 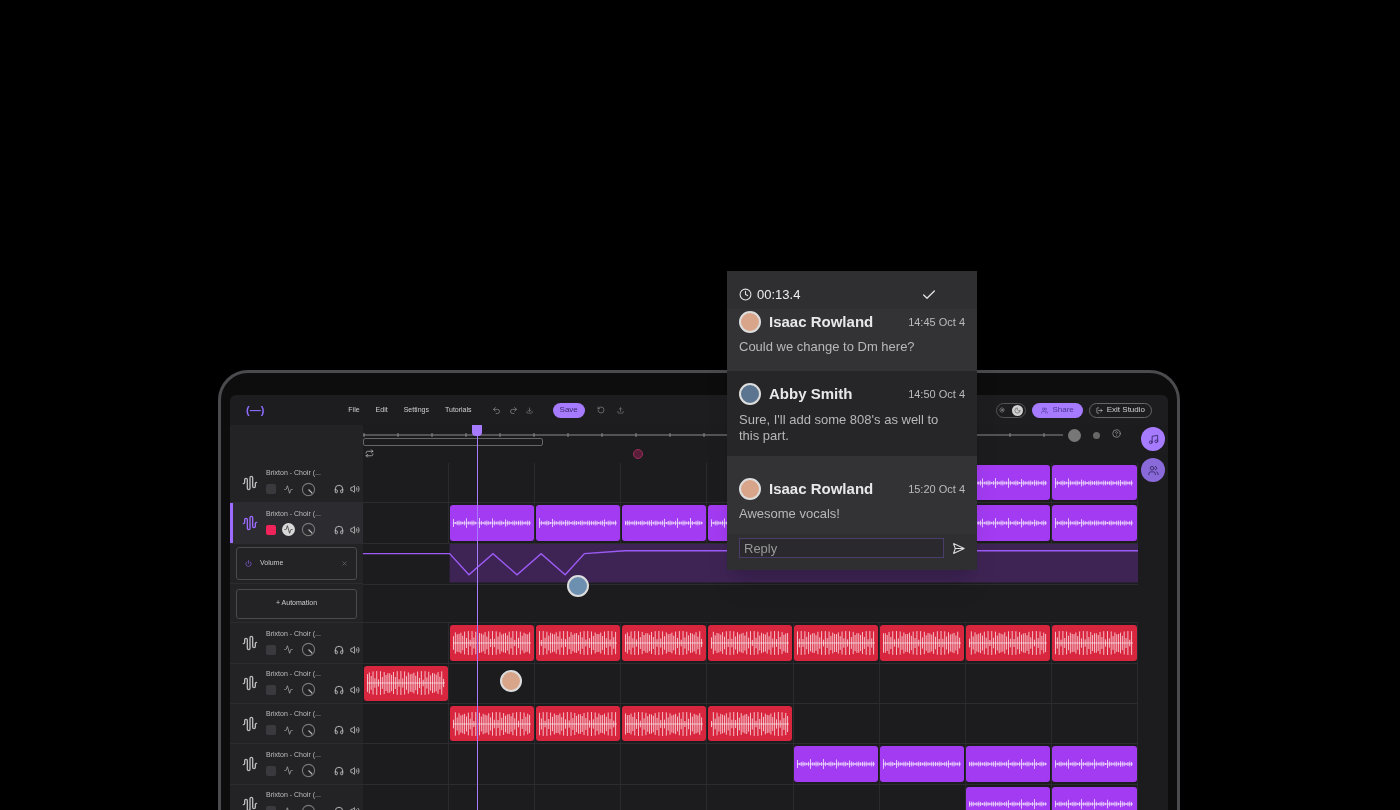 I want to click on loop-region, so click(x=453, y=442).